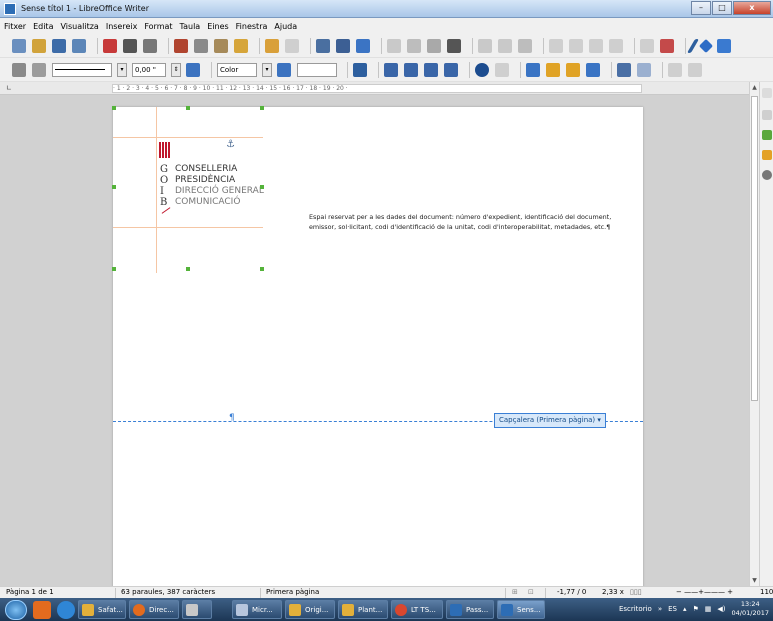 The image size is (773, 621). Describe the element at coordinates (515, 592) in the screenshot. I see `selection-mode-icon: ⊞` at that location.